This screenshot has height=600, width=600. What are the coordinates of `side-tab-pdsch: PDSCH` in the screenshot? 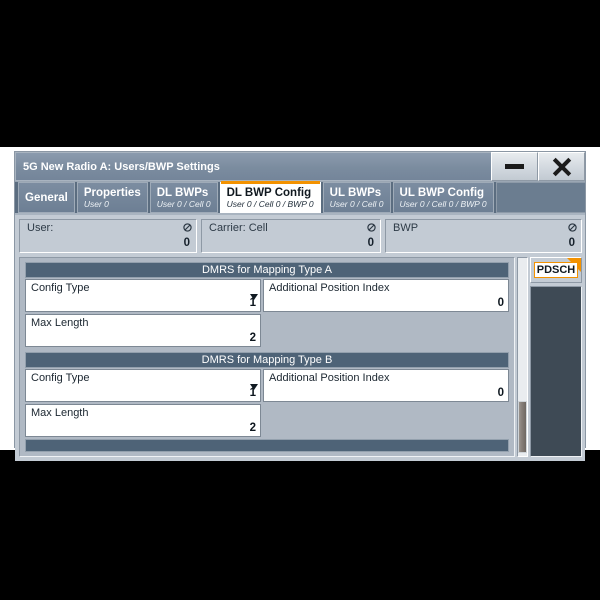 It's located at (556, 270).